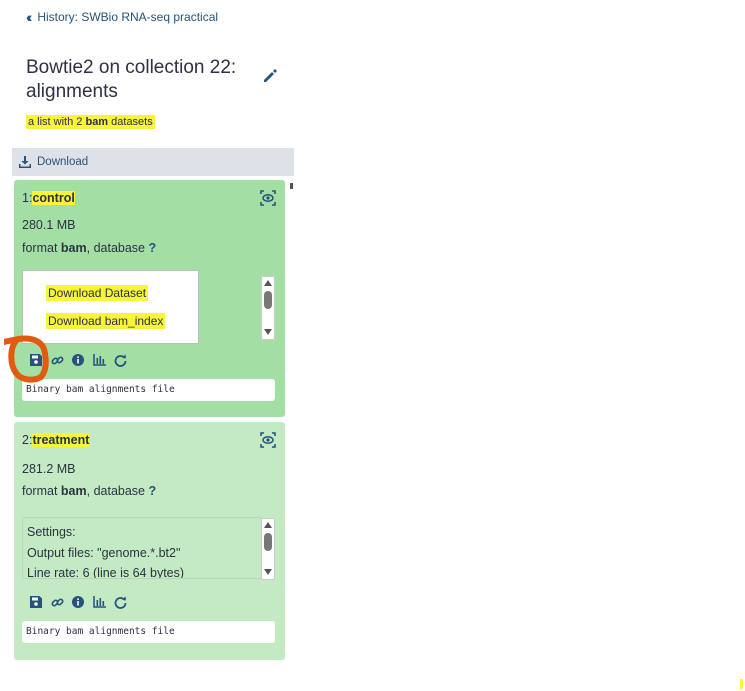  What do you see at coordinates (26, 359) in the screenshot?
I see `annotation-circle` at bounding box center [26, 359].